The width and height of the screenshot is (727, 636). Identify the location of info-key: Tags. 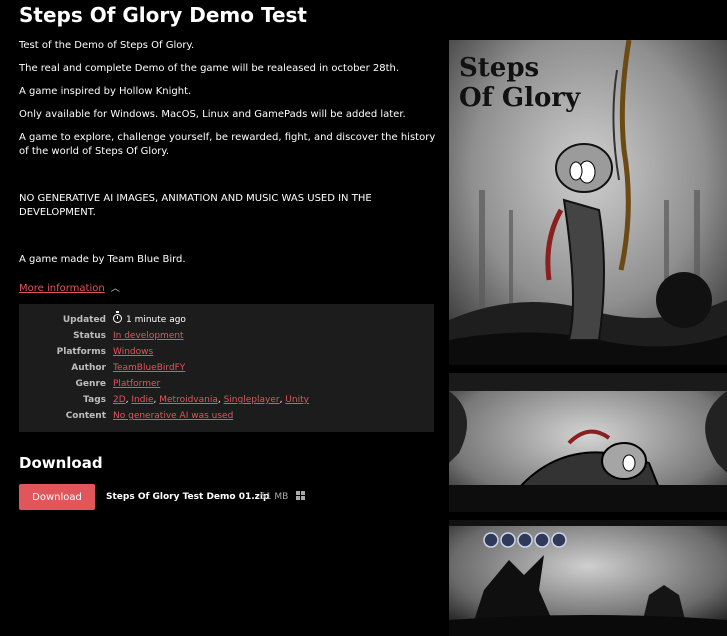
(94, 400).